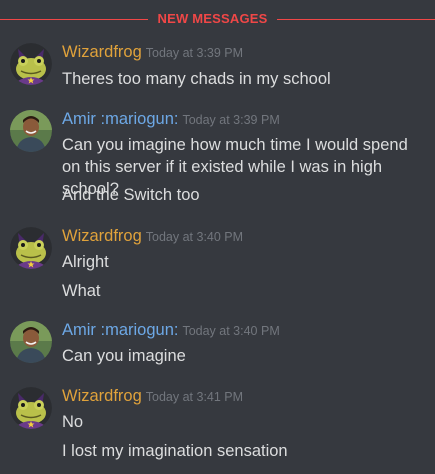  I want to click on message-text: I lost my imagination sensation, so click(175, 451).